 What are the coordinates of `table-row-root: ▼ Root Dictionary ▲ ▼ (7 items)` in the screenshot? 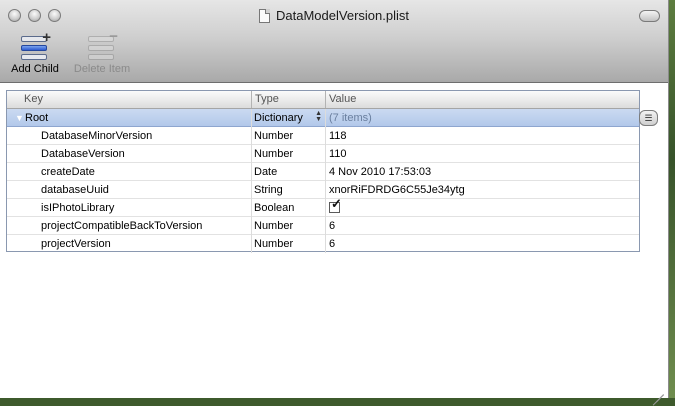 It's located at (323, 118).